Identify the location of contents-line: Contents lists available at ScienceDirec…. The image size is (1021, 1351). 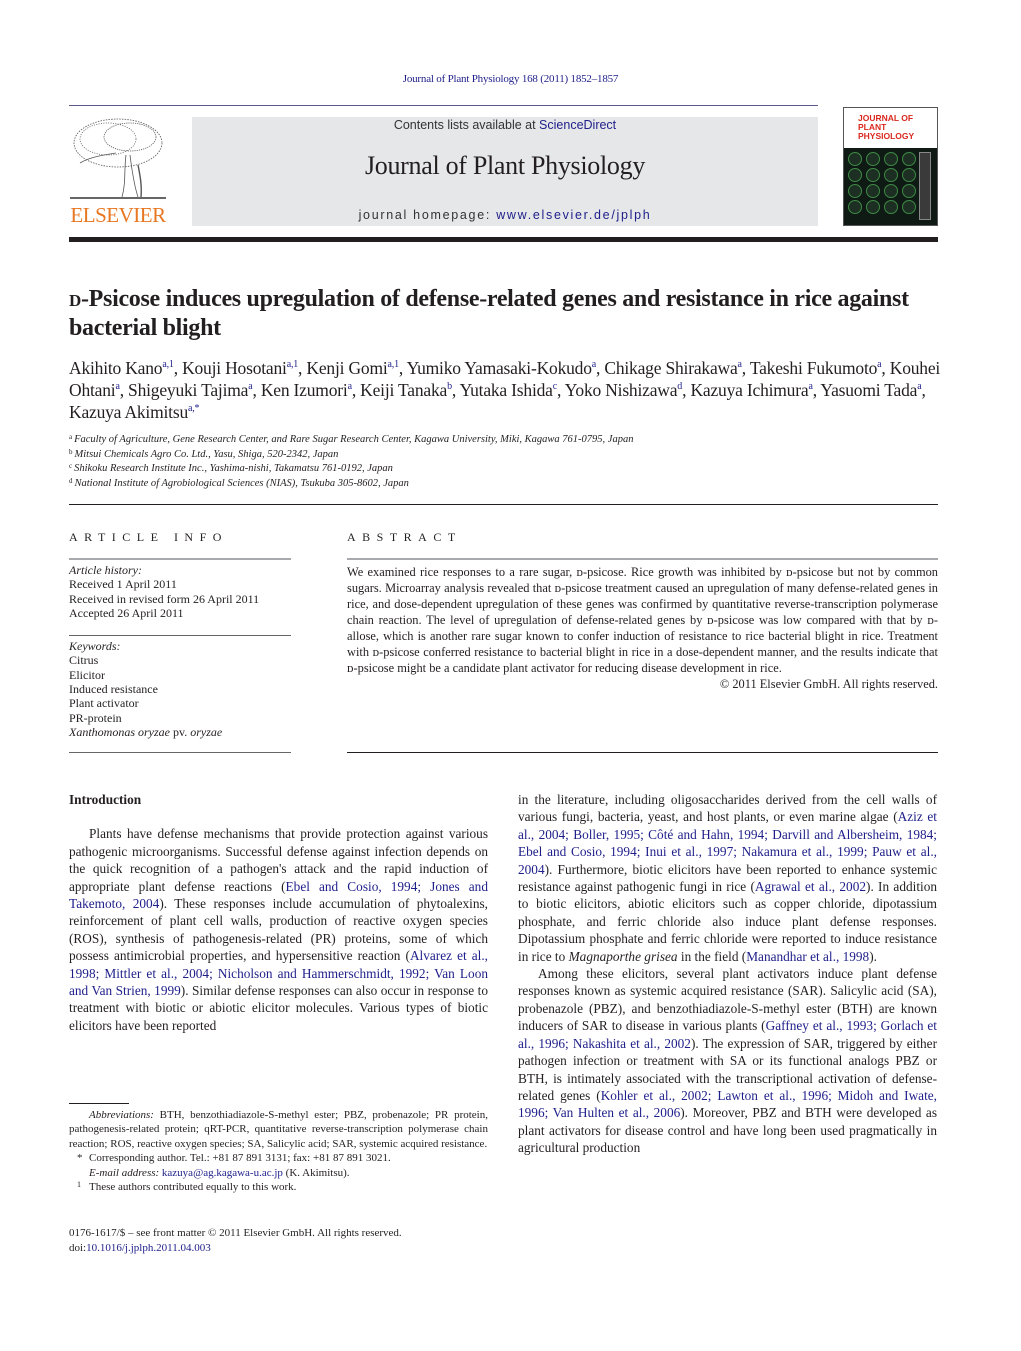
(505, 125).